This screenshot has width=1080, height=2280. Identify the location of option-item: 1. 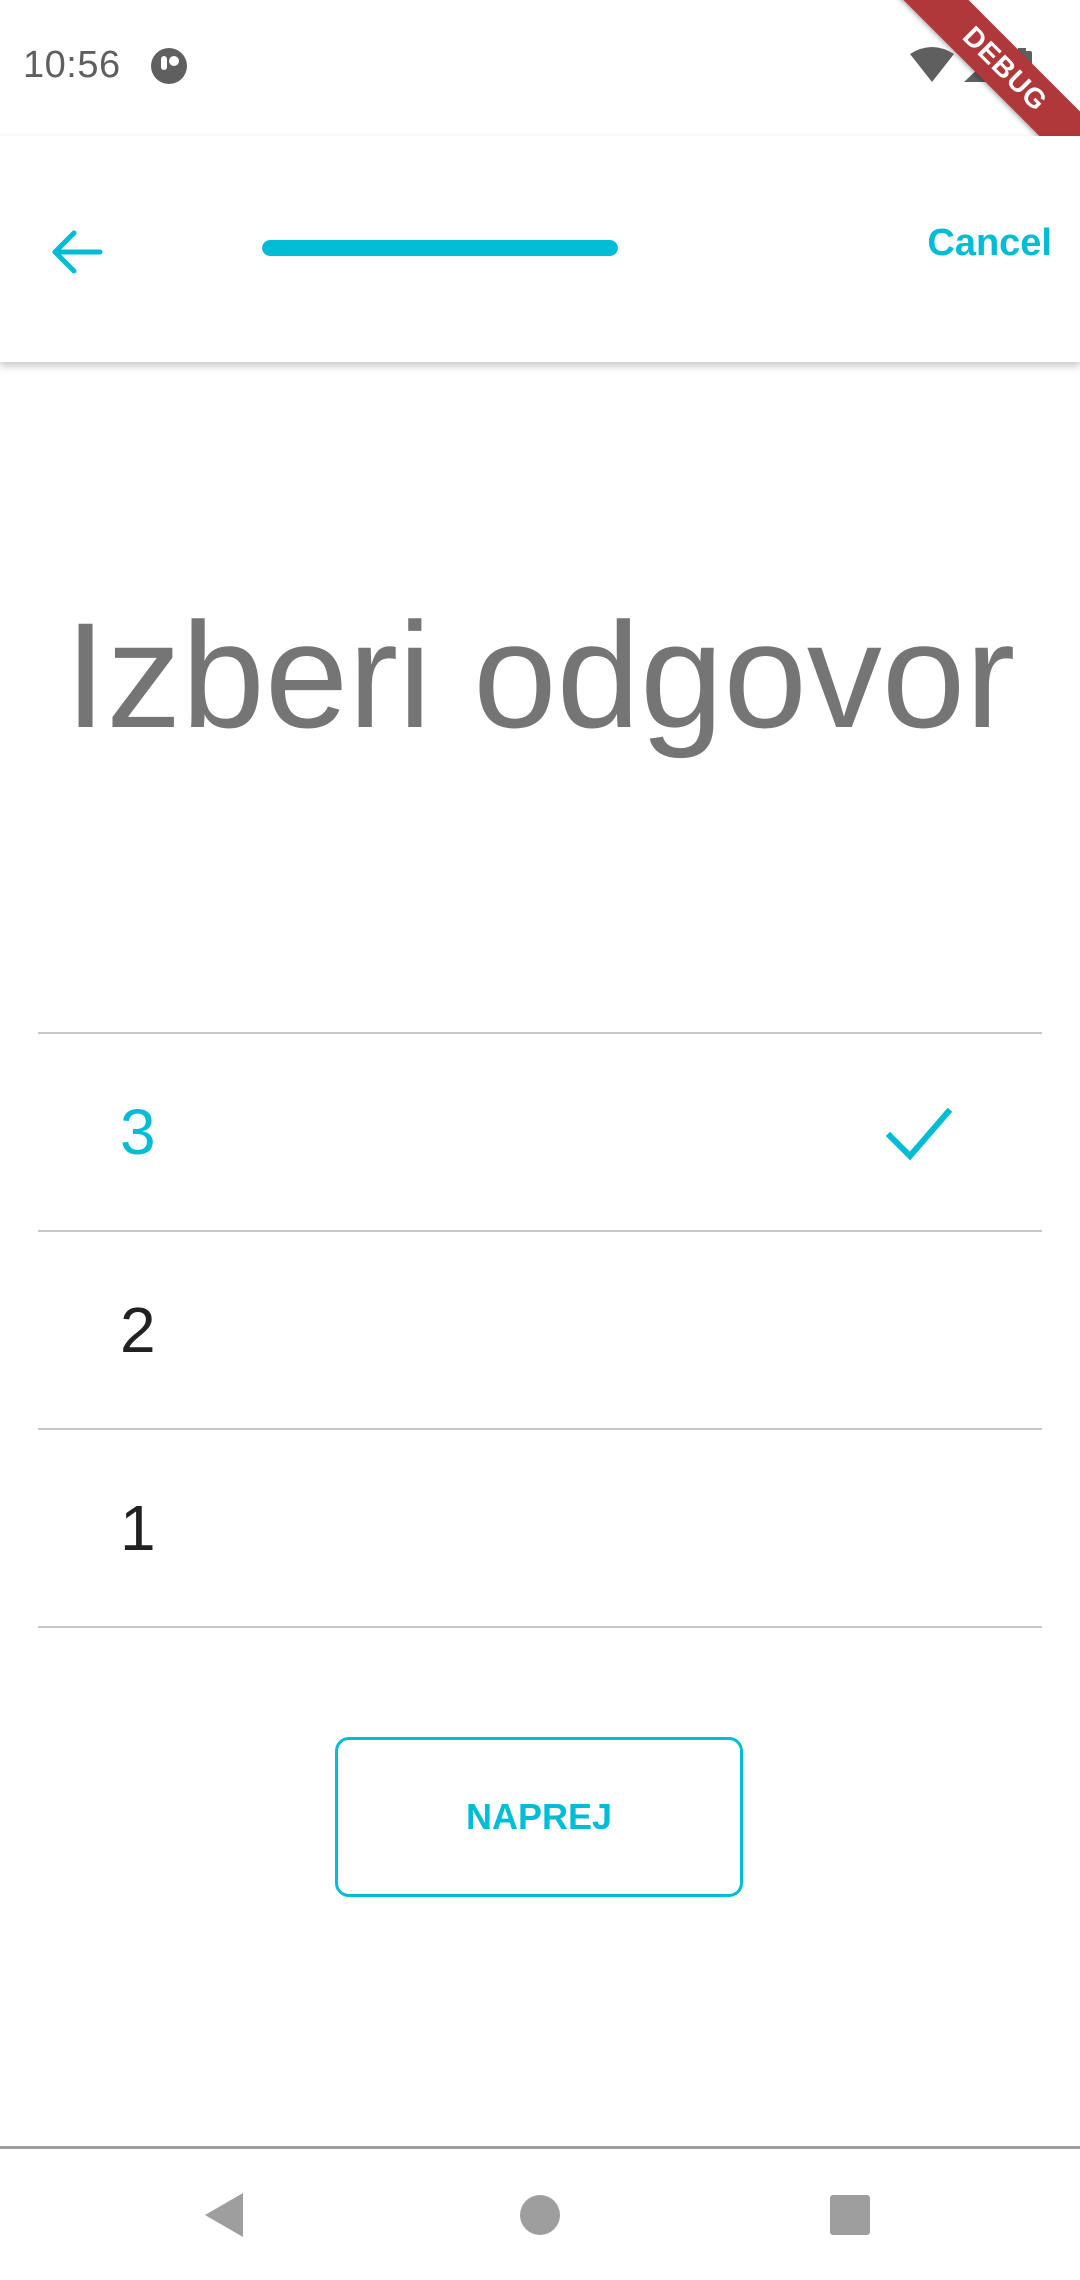
(540, 1528).